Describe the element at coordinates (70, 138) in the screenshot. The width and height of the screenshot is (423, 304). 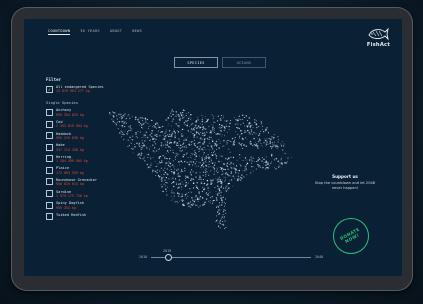
I see `species-weight: 995 219 838 kg` at that location.